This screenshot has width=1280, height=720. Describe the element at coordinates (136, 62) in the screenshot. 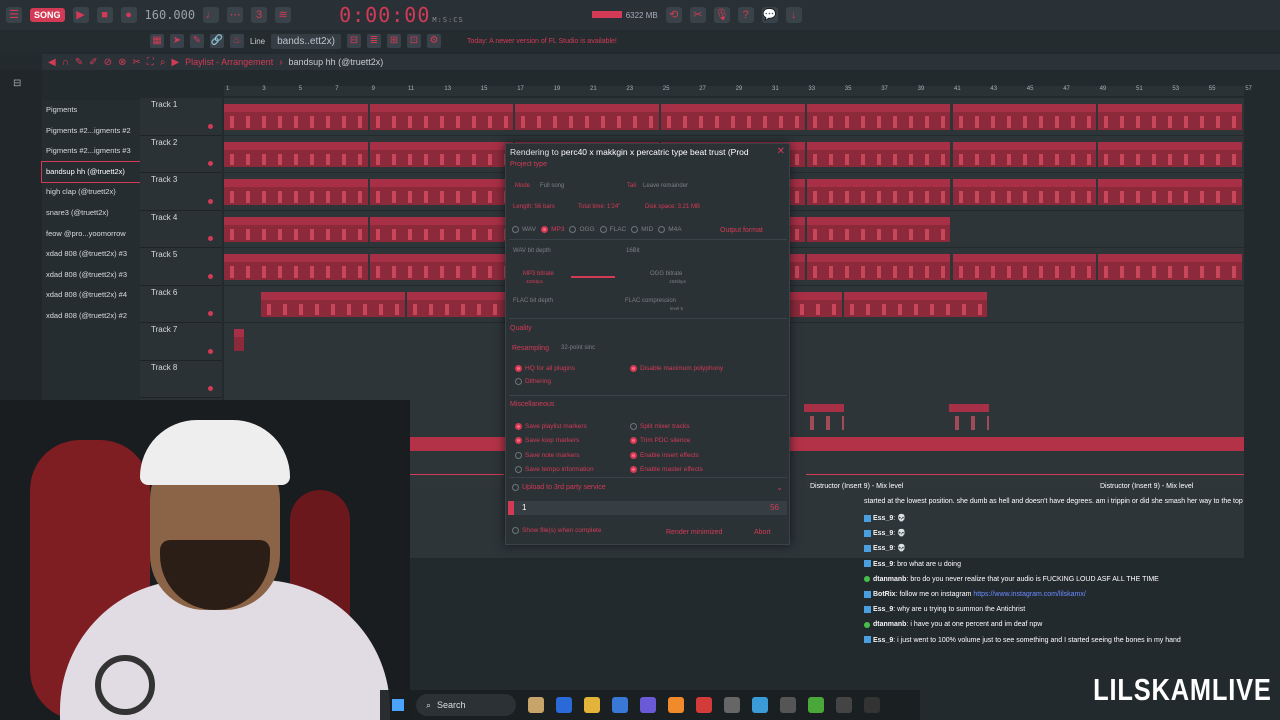

I see `slice-tool-icon: ✂` at that location.